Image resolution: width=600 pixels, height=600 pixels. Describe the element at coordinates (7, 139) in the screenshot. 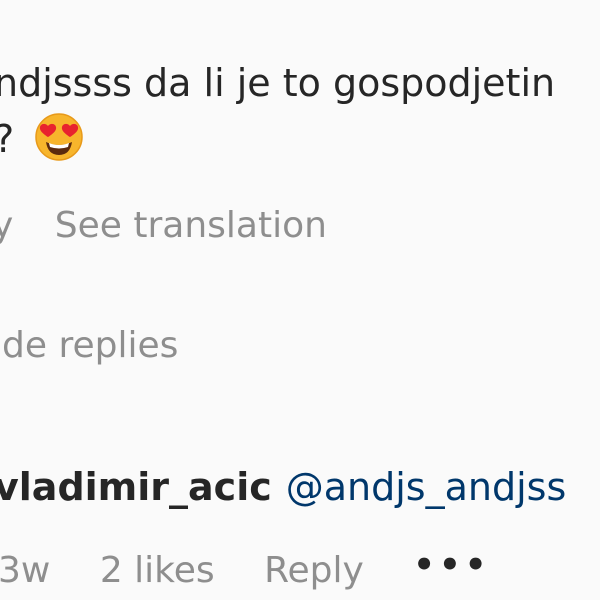

I see `parent-comment-line2: ?` at that location.